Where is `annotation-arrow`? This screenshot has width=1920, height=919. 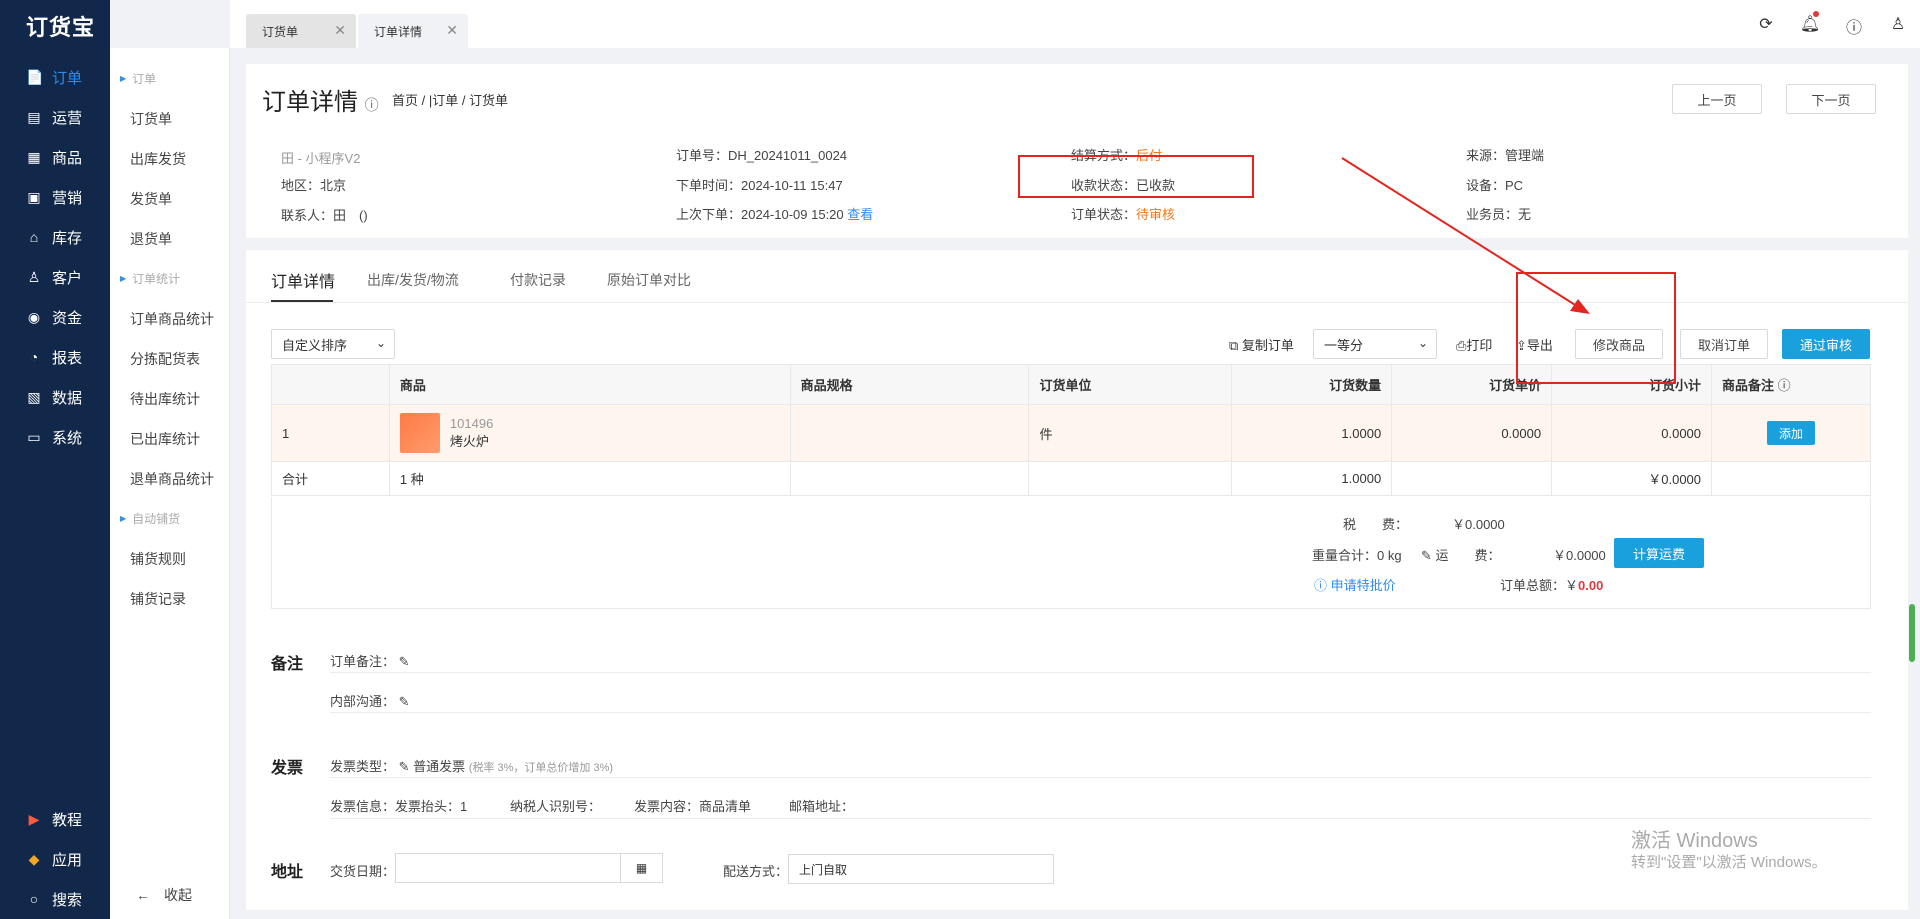 annotation-arrow is located at coordinates (1465, 235).